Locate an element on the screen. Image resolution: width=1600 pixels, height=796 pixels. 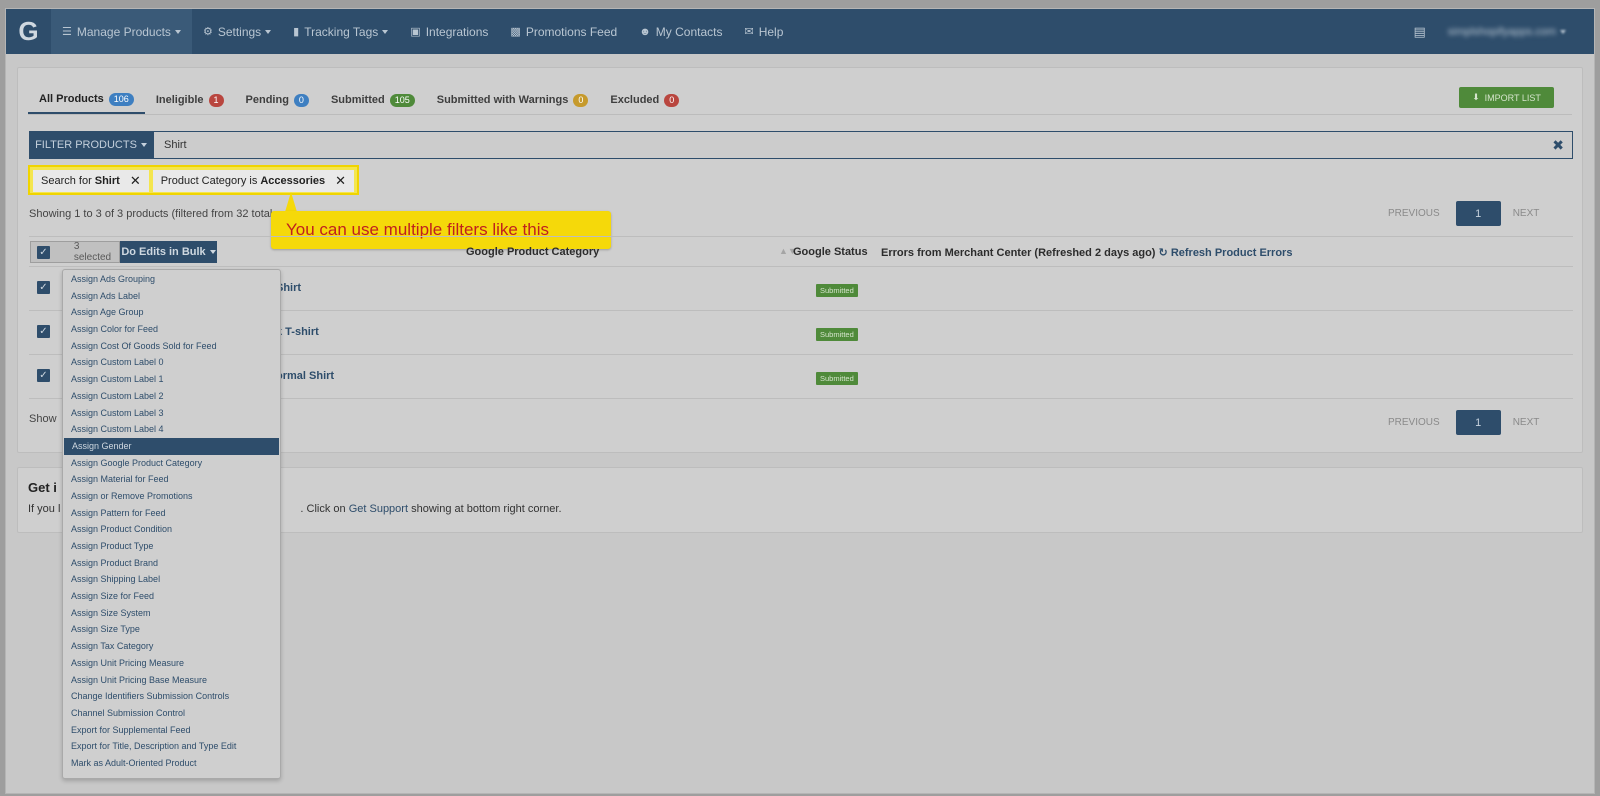
clipboard-icon: ▩ is located at coordinates (515, 32).